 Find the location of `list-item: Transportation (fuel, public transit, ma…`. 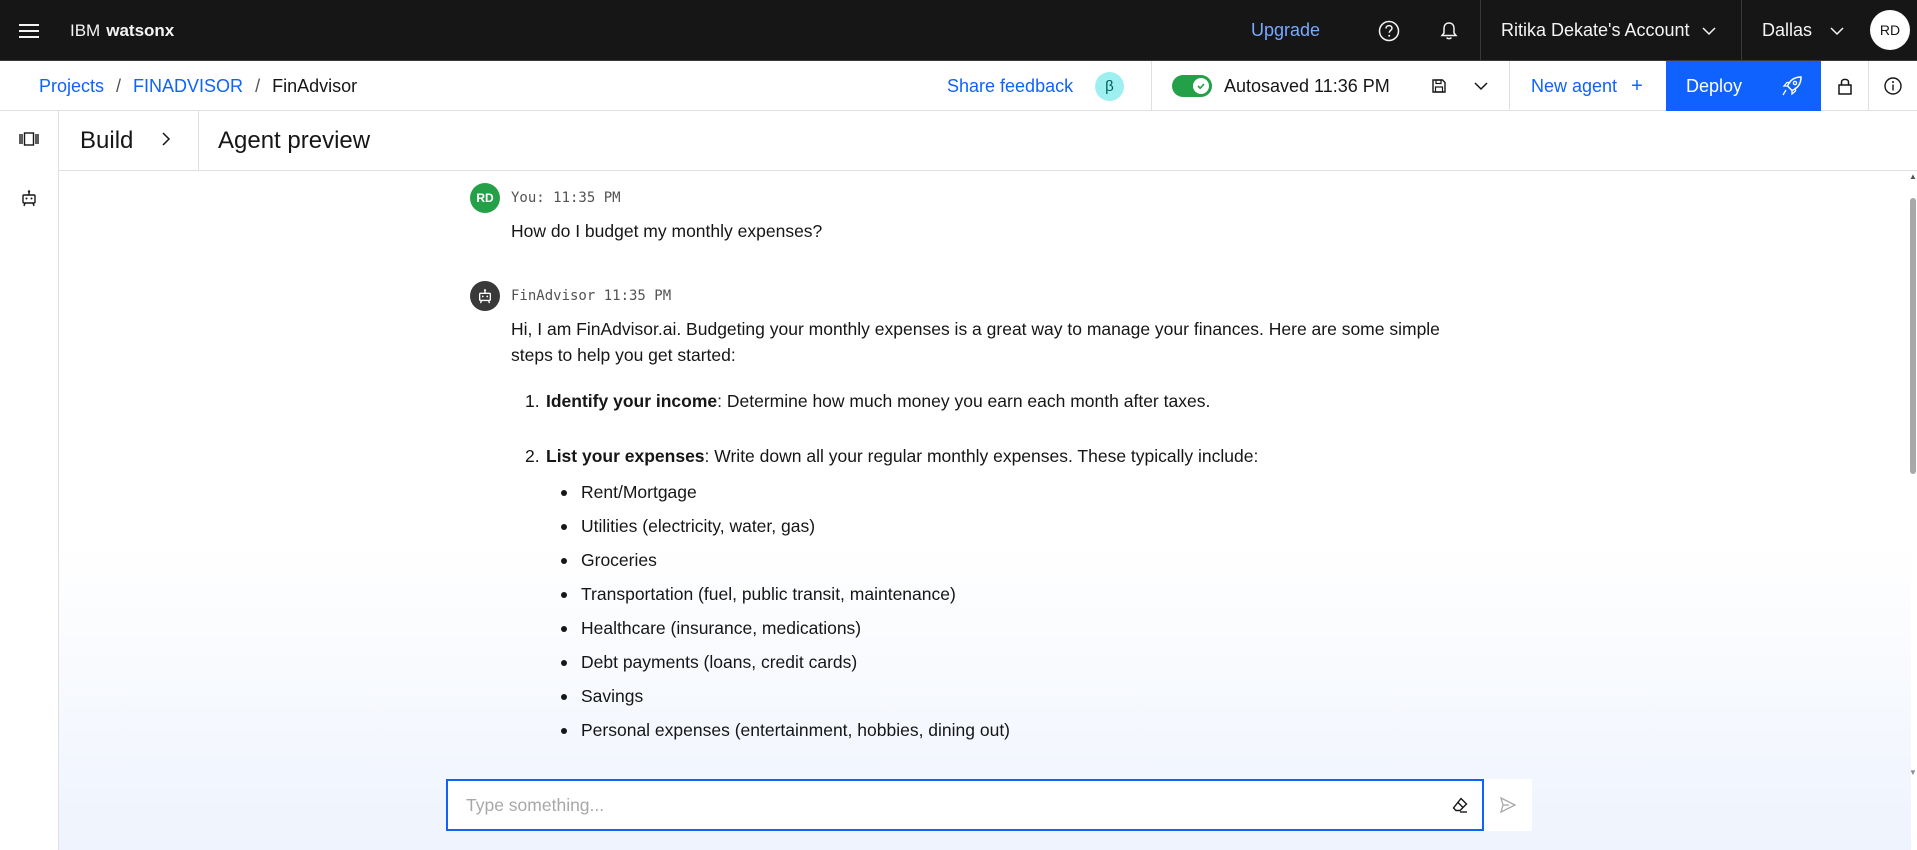

list-item: Transportation (fuel, public transit, ma… is located at coordinates (993, 598).